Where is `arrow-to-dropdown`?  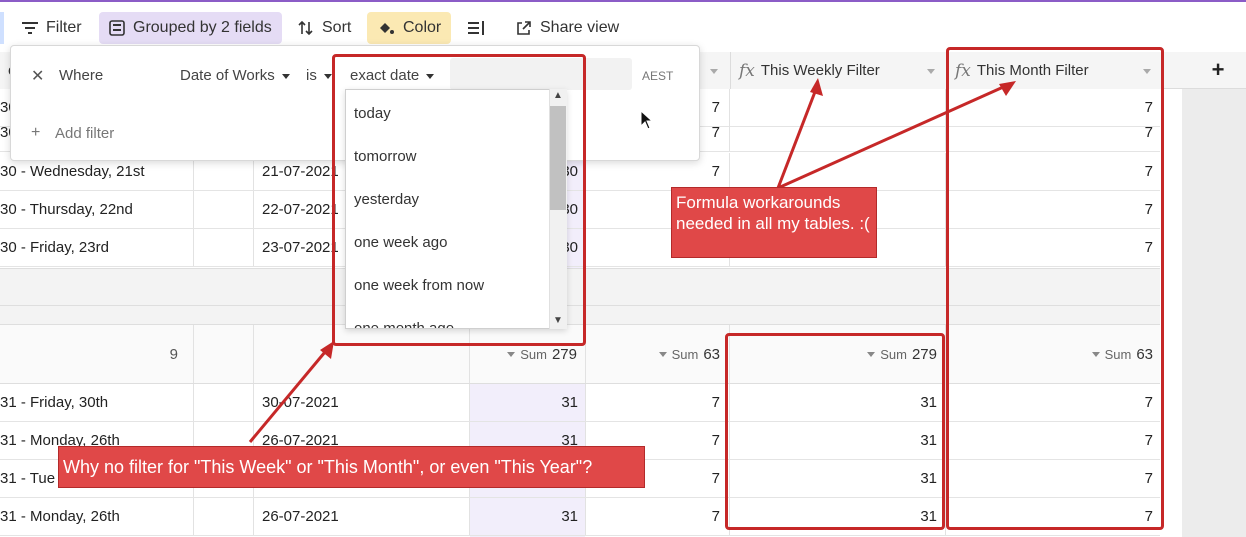 arrow-to-dropdown is located at coordinates (290, 394).